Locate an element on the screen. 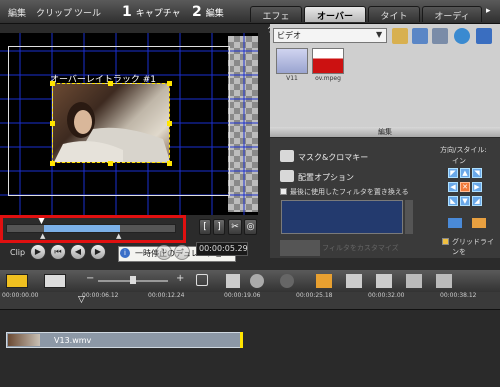 This screenshot has width=500, height=387. zoom-slider-thumb is located at coordinates (133, 280).